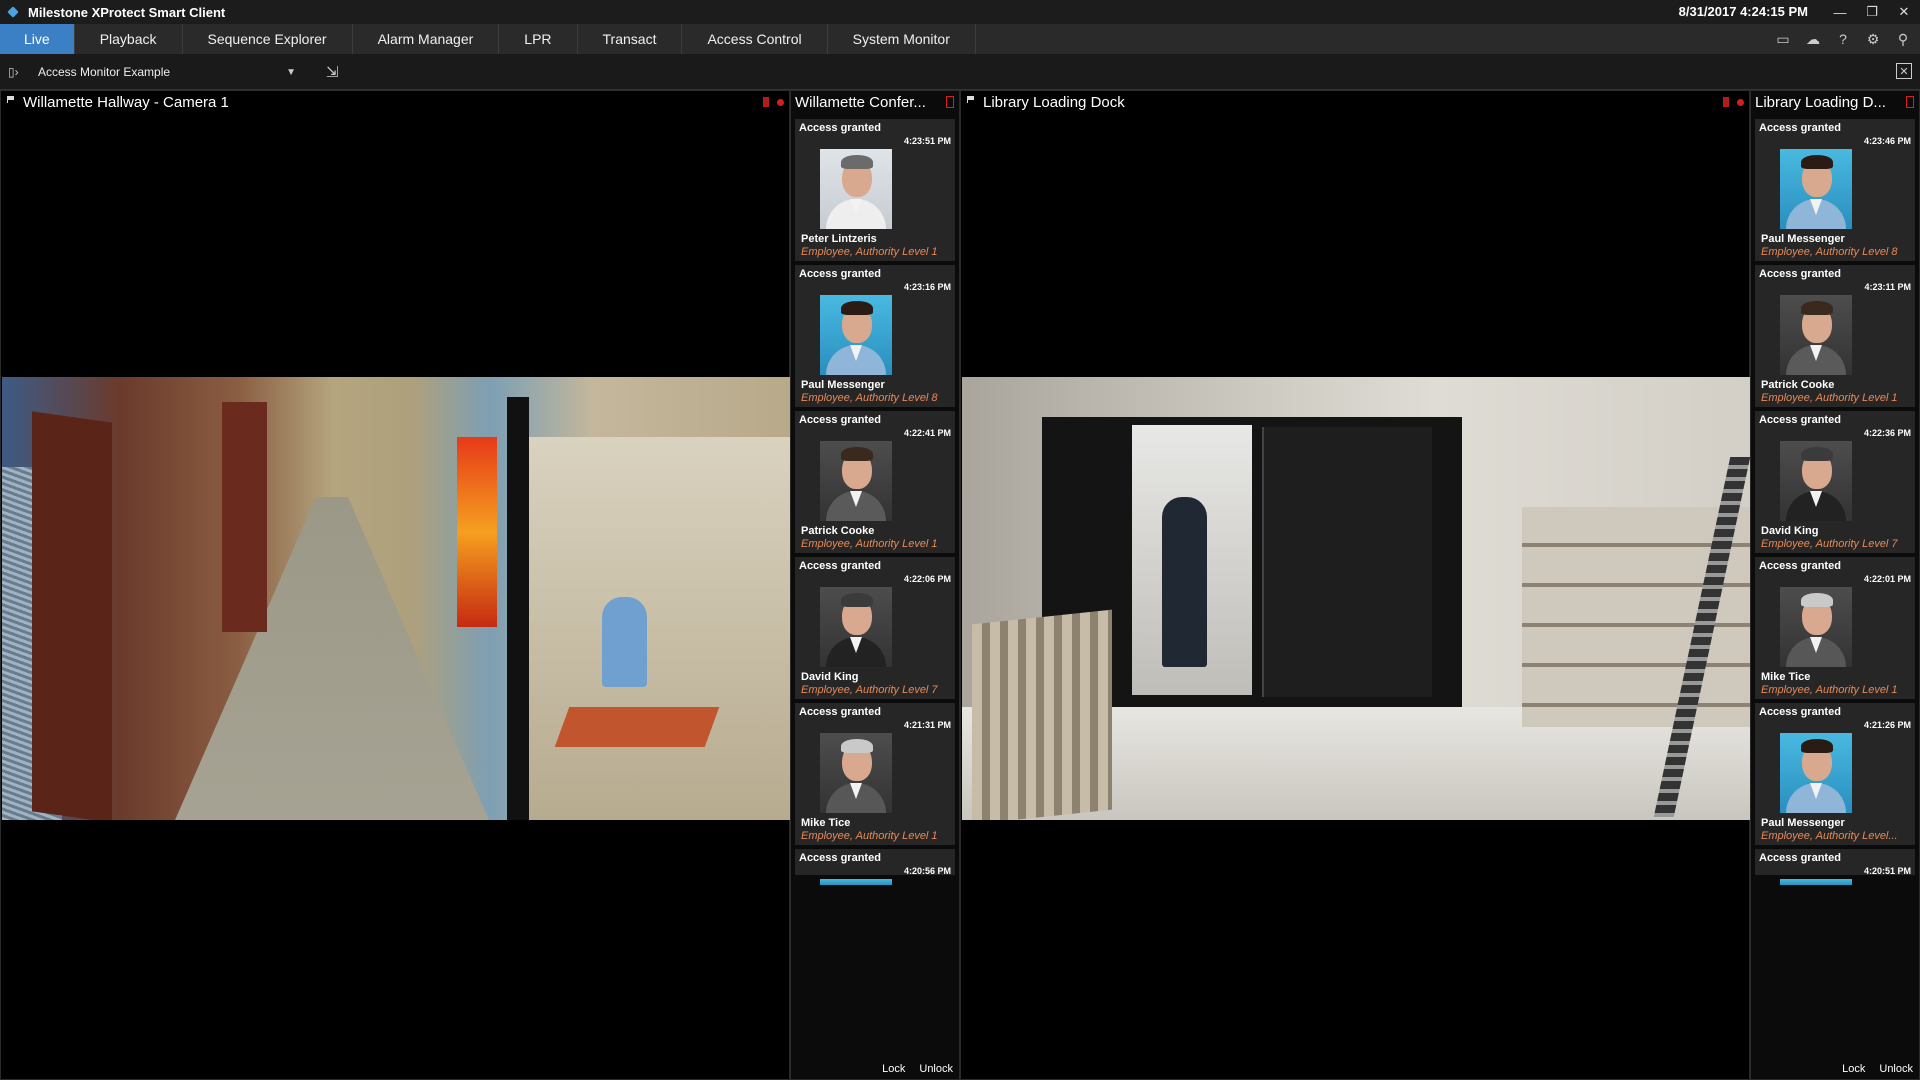 The image size is (1920, 1080). I want to click on setup-icon: ⇲, so click(332, 72).